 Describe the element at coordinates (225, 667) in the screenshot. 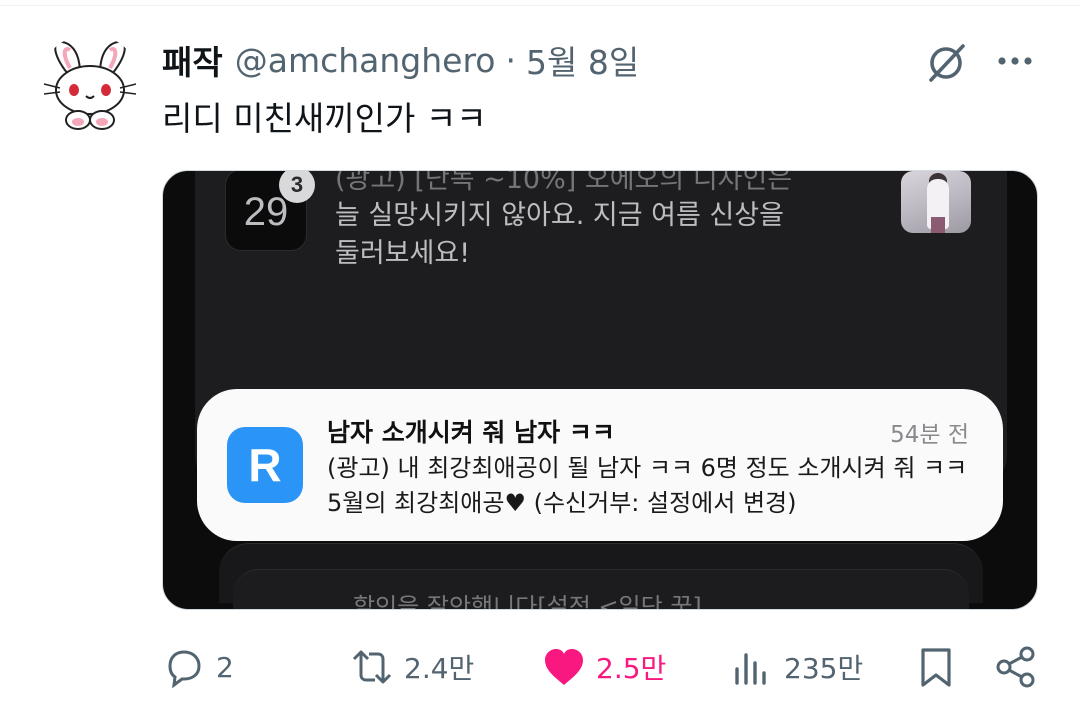

I see `reply-count: 2` at that location.